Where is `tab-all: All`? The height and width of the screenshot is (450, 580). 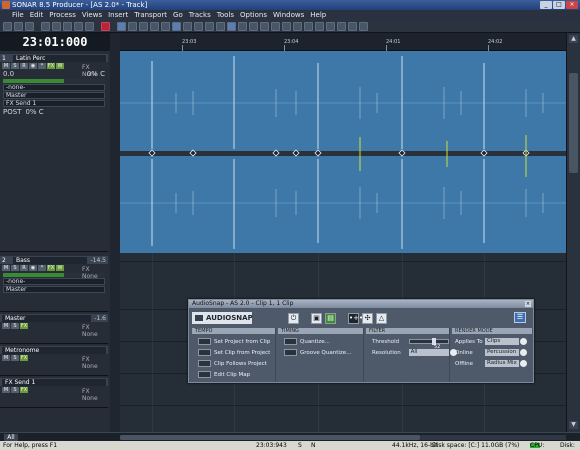
tab-all: All is located at coordinates (11, 437).